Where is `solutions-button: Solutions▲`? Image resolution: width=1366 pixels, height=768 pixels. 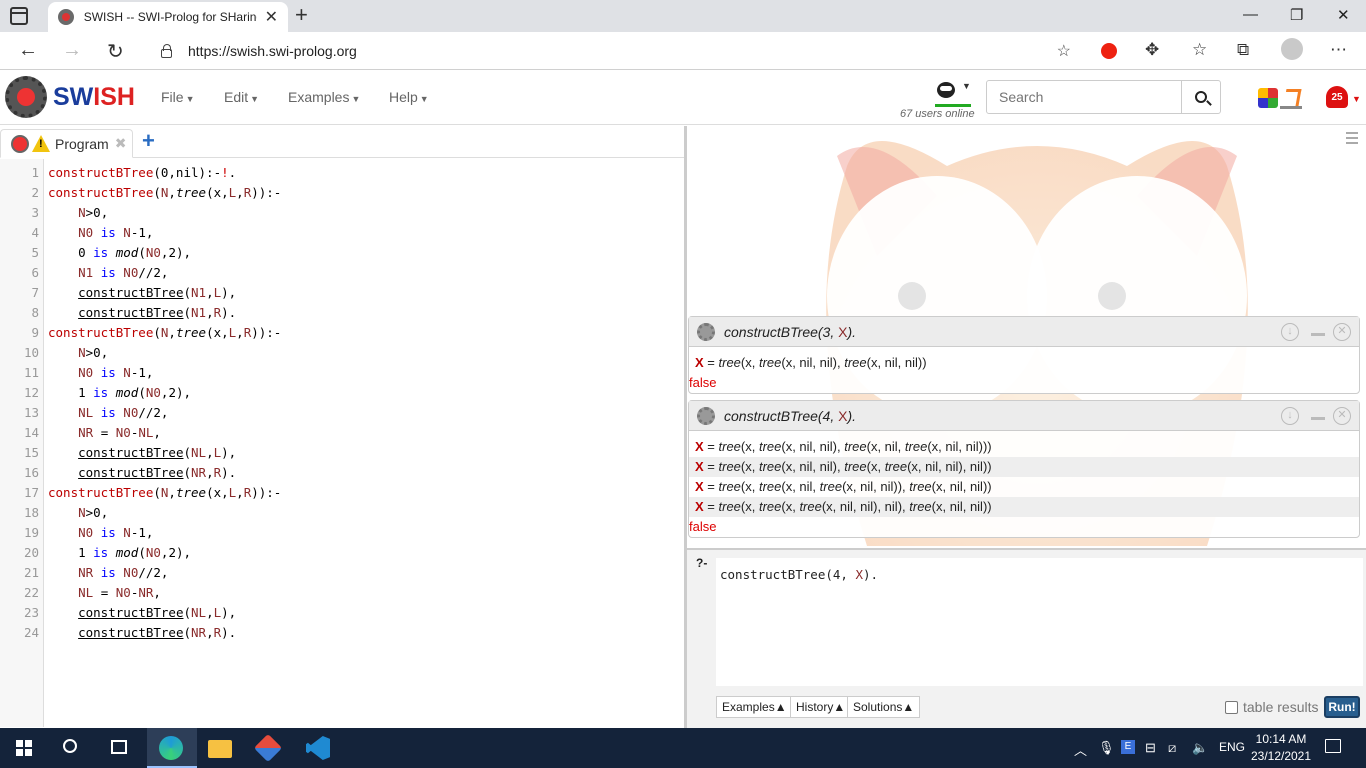
solutions-button: Solutions▲ is located at coordinates (884, 707).